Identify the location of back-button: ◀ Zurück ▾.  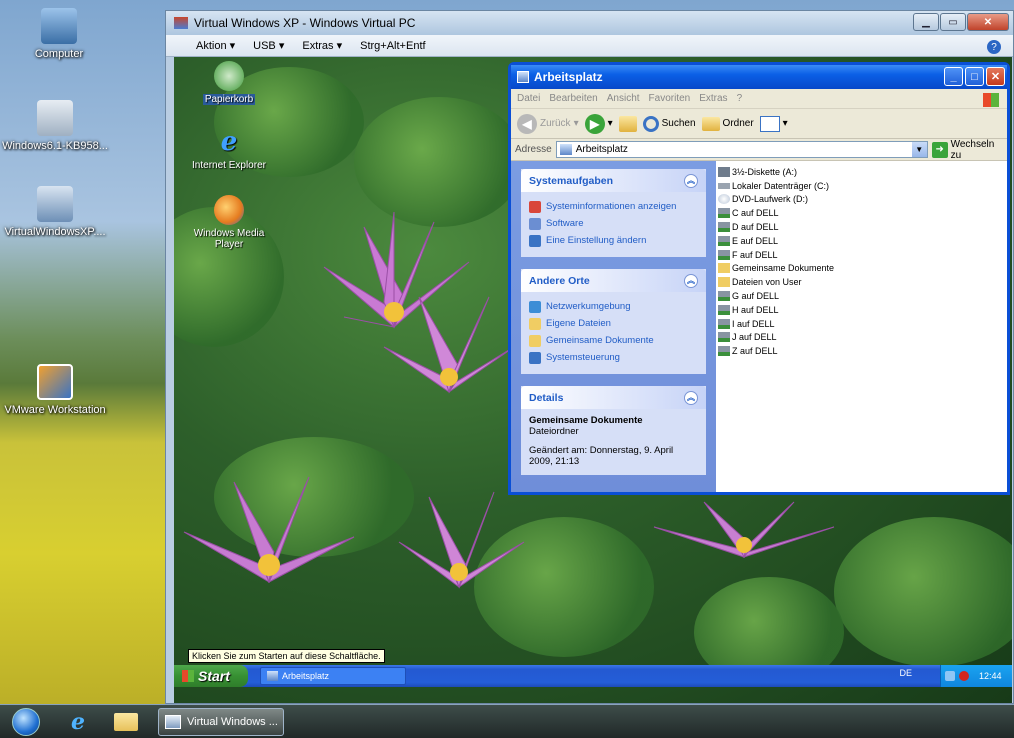
(548, 123).